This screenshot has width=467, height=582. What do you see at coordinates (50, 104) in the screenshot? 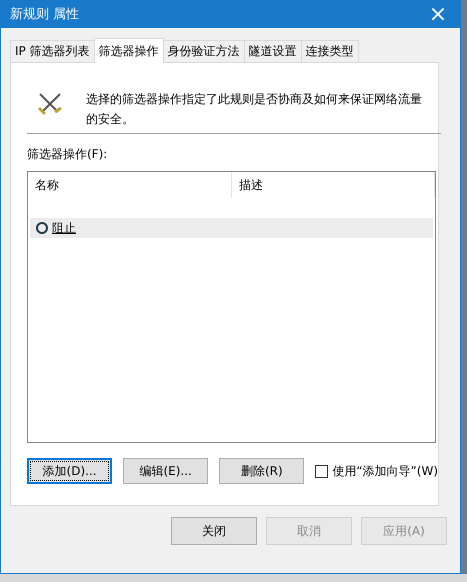
I see `crossed-swords-icon` at bounding box center [50, 104].